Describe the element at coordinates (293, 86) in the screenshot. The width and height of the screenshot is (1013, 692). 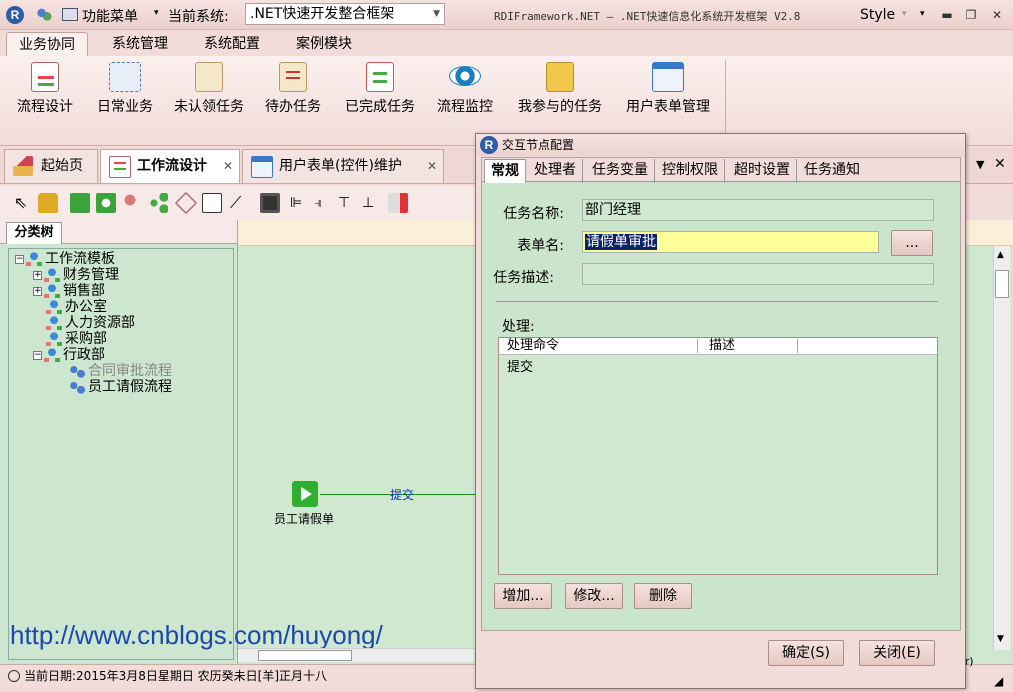
I see `todo-tasks-button: 待办任务` at that location.